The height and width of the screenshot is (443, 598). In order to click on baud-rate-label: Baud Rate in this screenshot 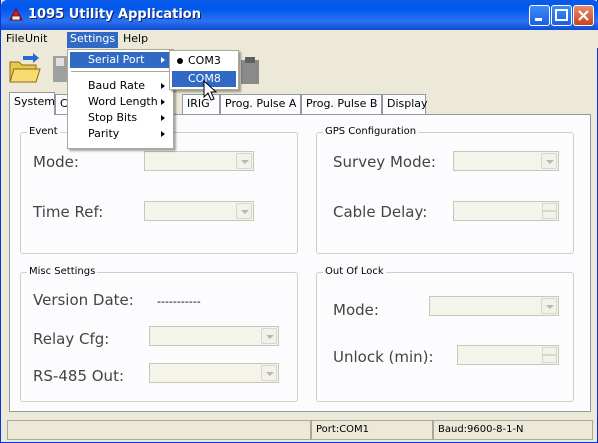, I will do `click(116, 85)`.